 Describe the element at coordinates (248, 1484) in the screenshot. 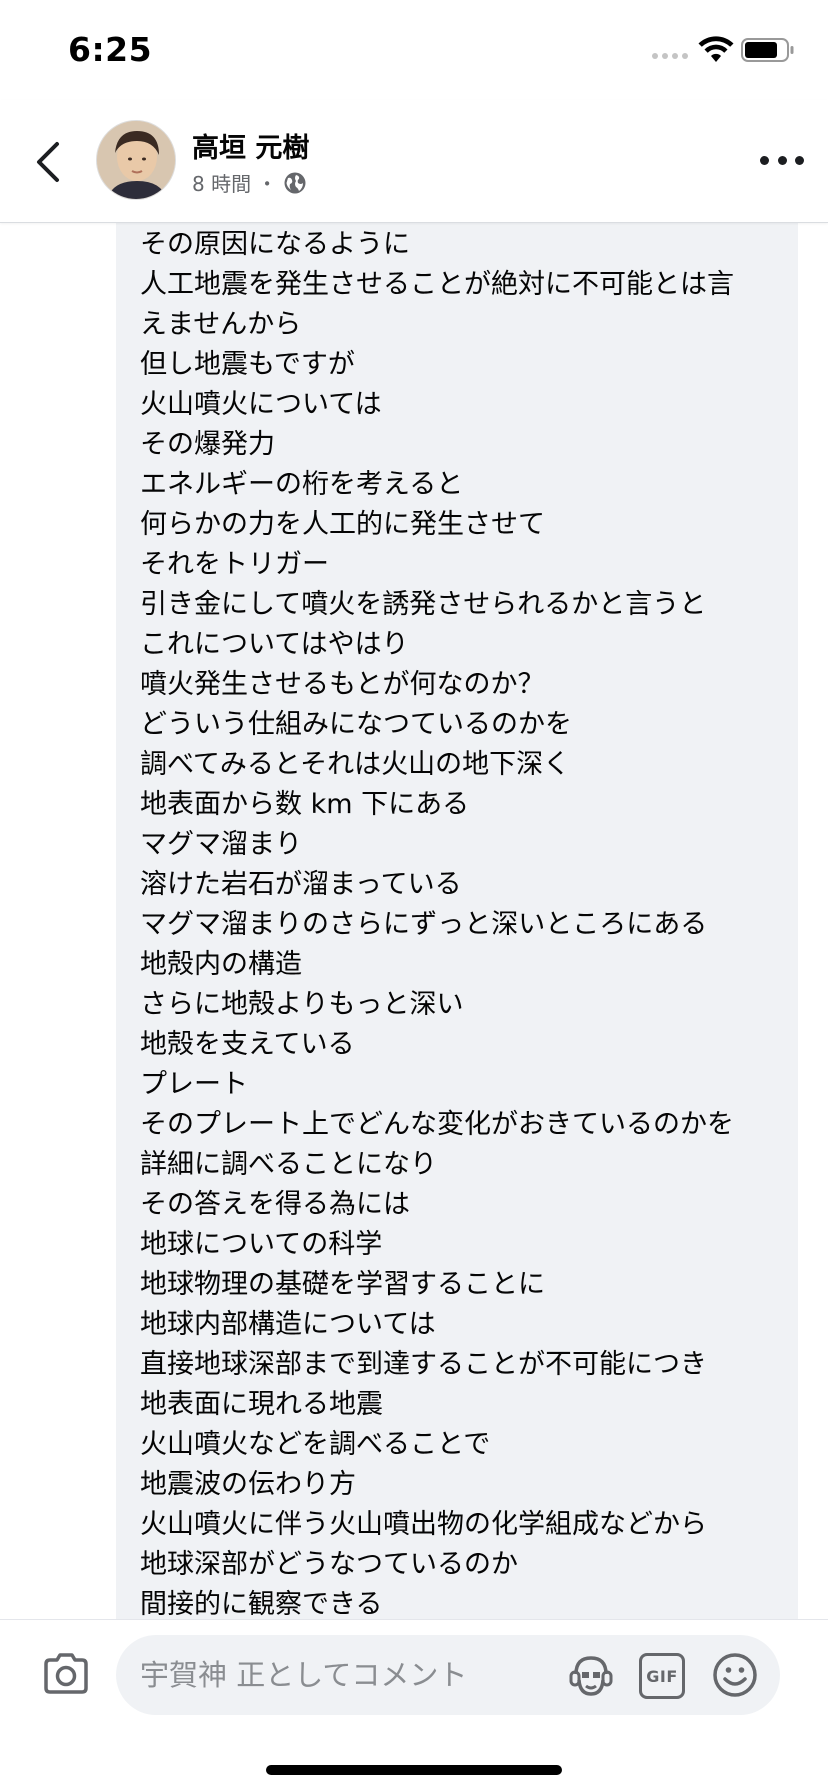

I see `comment-line: 地震波の伝わり方` at that location.